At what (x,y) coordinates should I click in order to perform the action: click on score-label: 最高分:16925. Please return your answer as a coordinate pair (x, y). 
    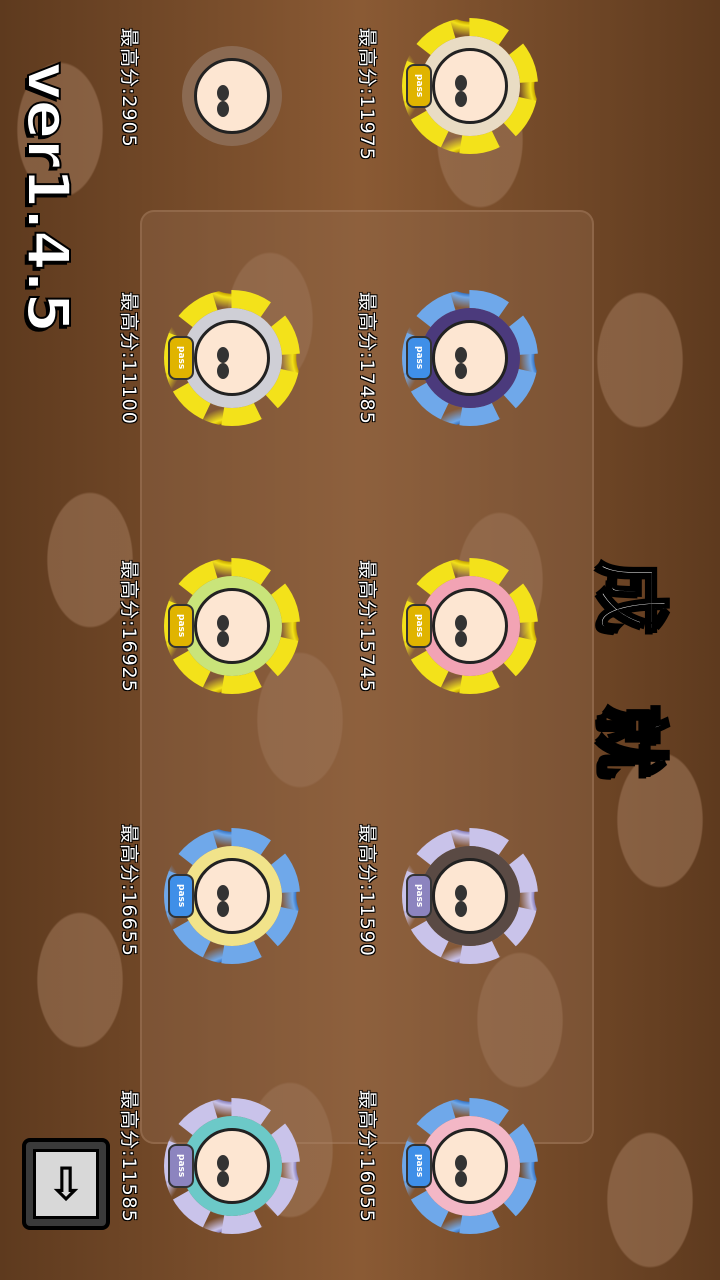
    Looking at the image, I should click on (129, 626).